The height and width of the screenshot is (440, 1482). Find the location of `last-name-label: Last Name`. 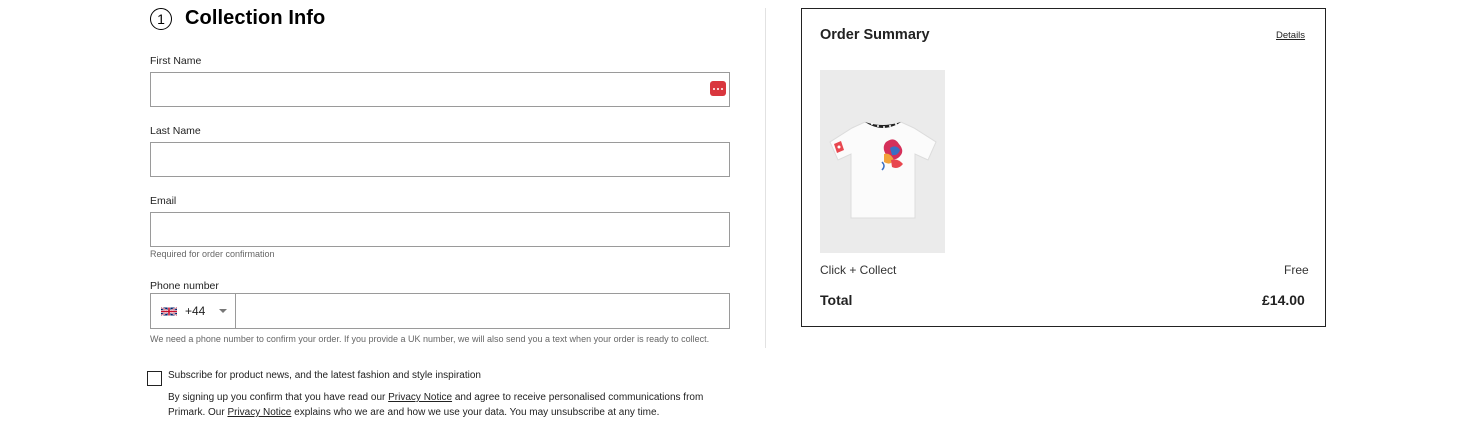

last-name-label: Last Name is located at coordinates (175, 131).